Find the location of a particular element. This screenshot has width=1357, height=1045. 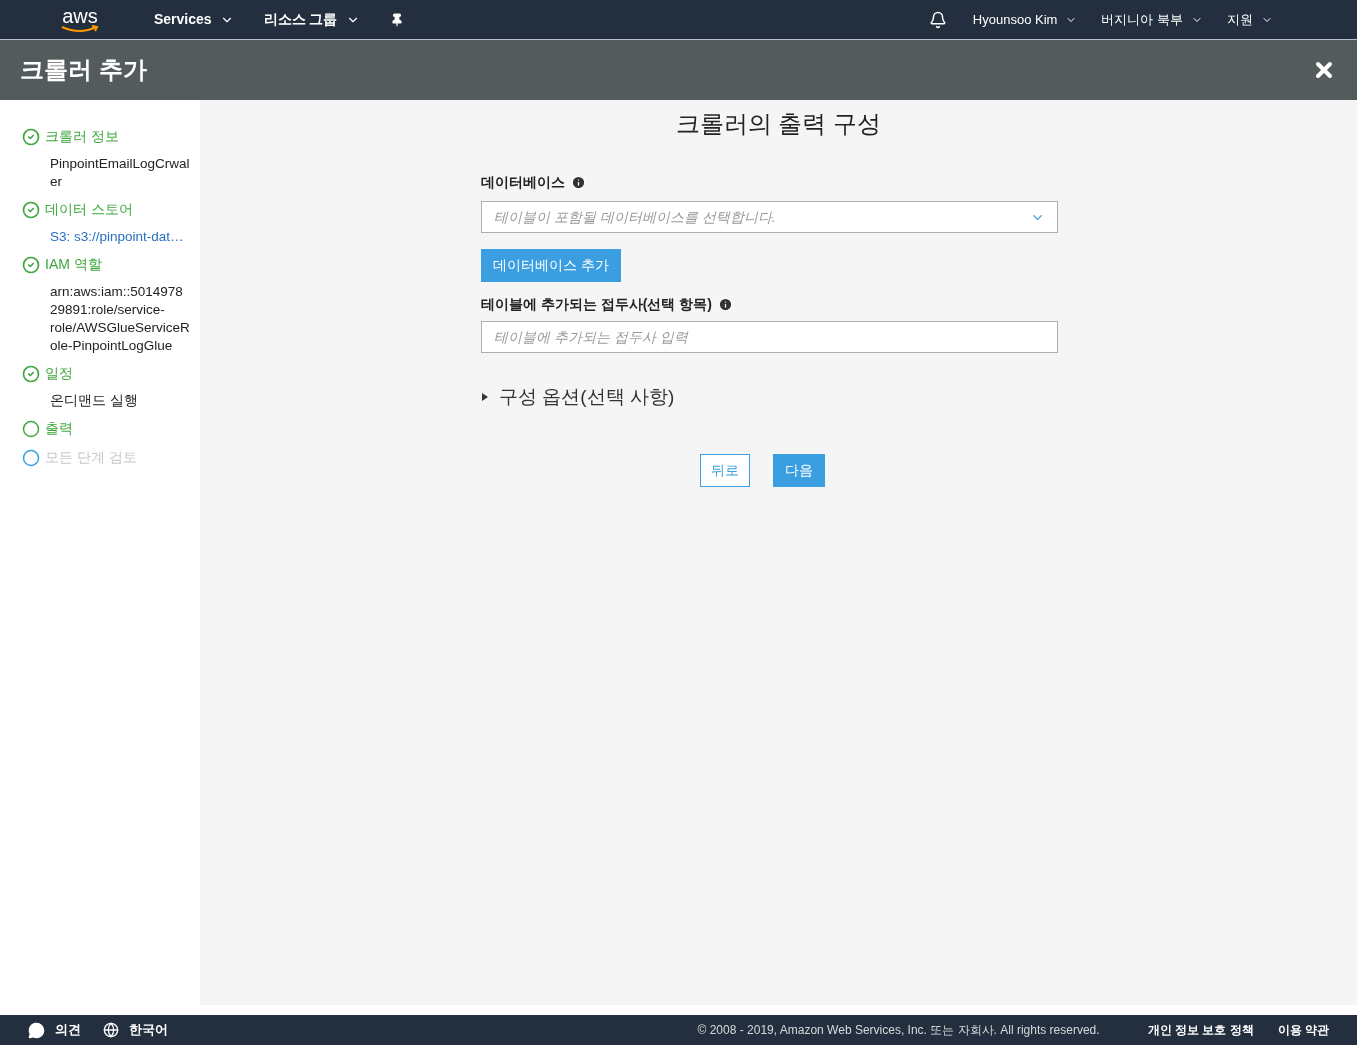

copyright-text: © 2008 - 2019, Amazon Web Services, Inc. 또는 자회사. All rights reserved. is located at coordinates (898, 1030).